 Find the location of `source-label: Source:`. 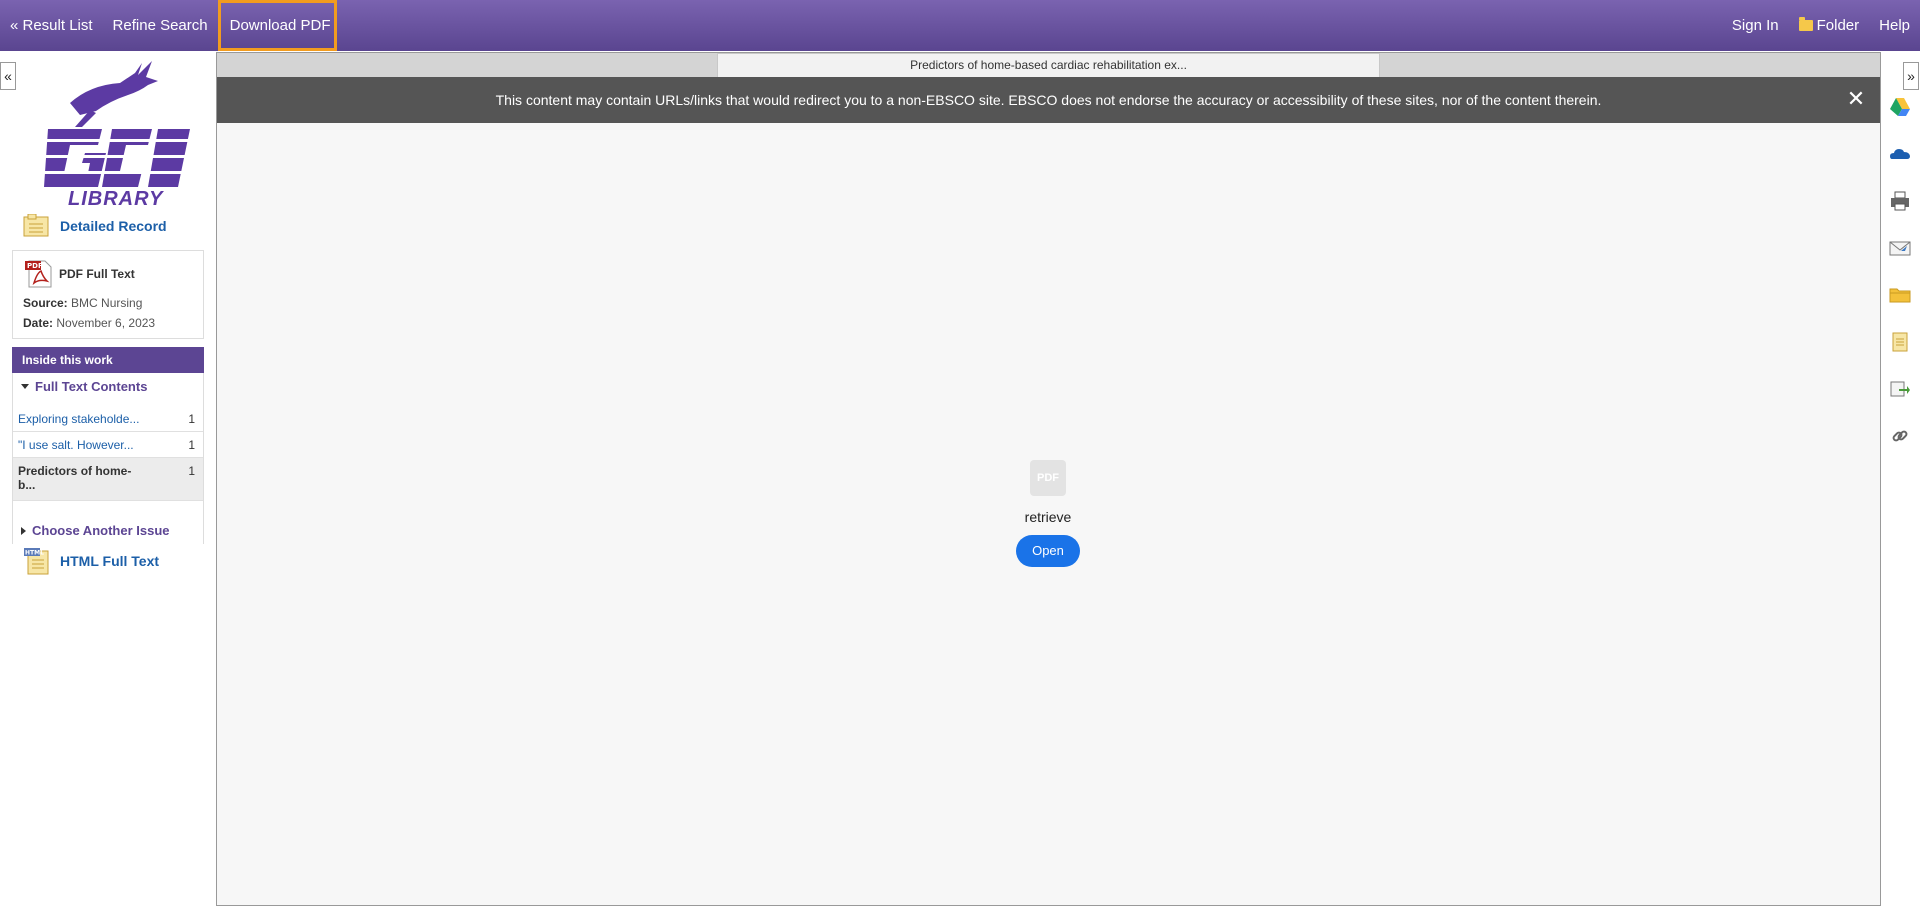

source-label: Source: is located at coordinates (45, 303).